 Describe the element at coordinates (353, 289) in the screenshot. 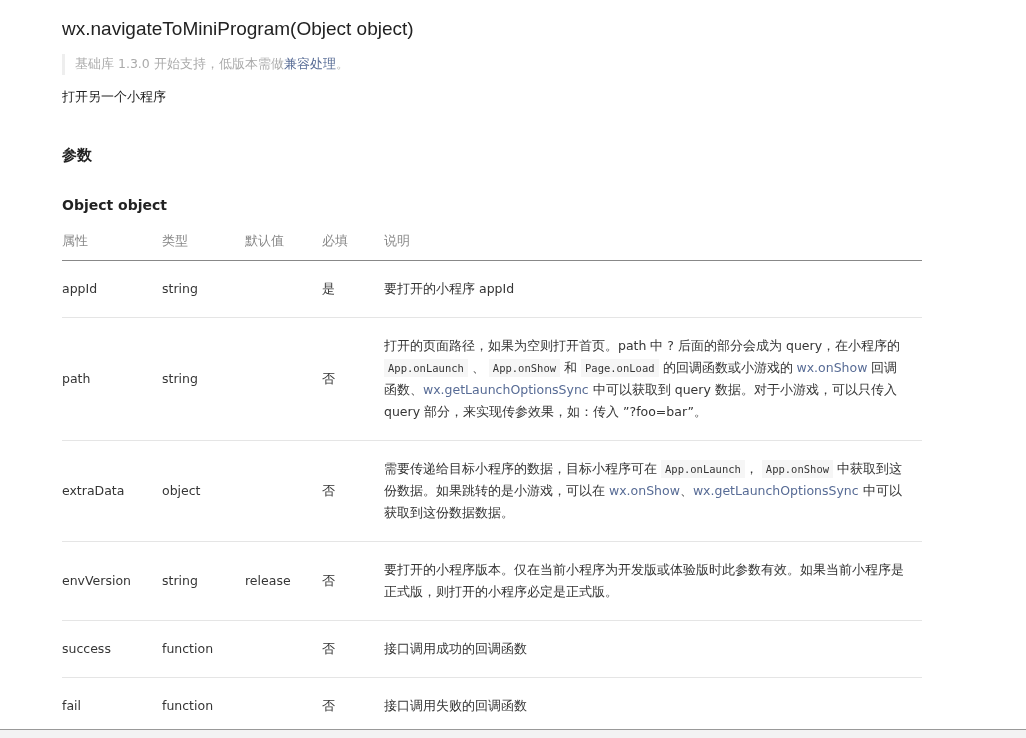

I see `table-cell: 是` at that location.